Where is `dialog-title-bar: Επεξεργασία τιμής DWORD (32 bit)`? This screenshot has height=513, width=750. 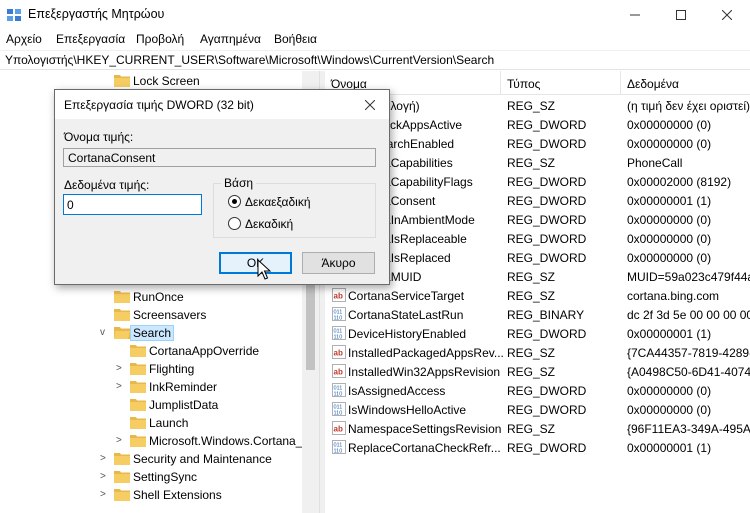 dialog-title-bar: Επεξεργασία τιμής DWORD (32 bit) is located at coordinates (222, 104).